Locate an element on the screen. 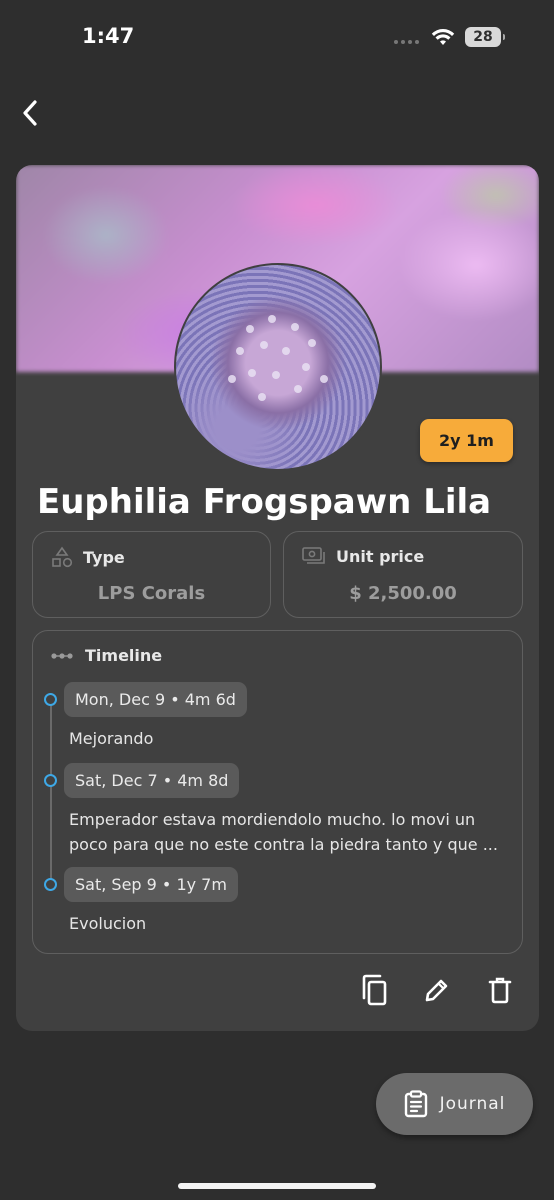 The width and height of the screenshot is (554, 1200). card-actions is located at coordinates (436, 989).